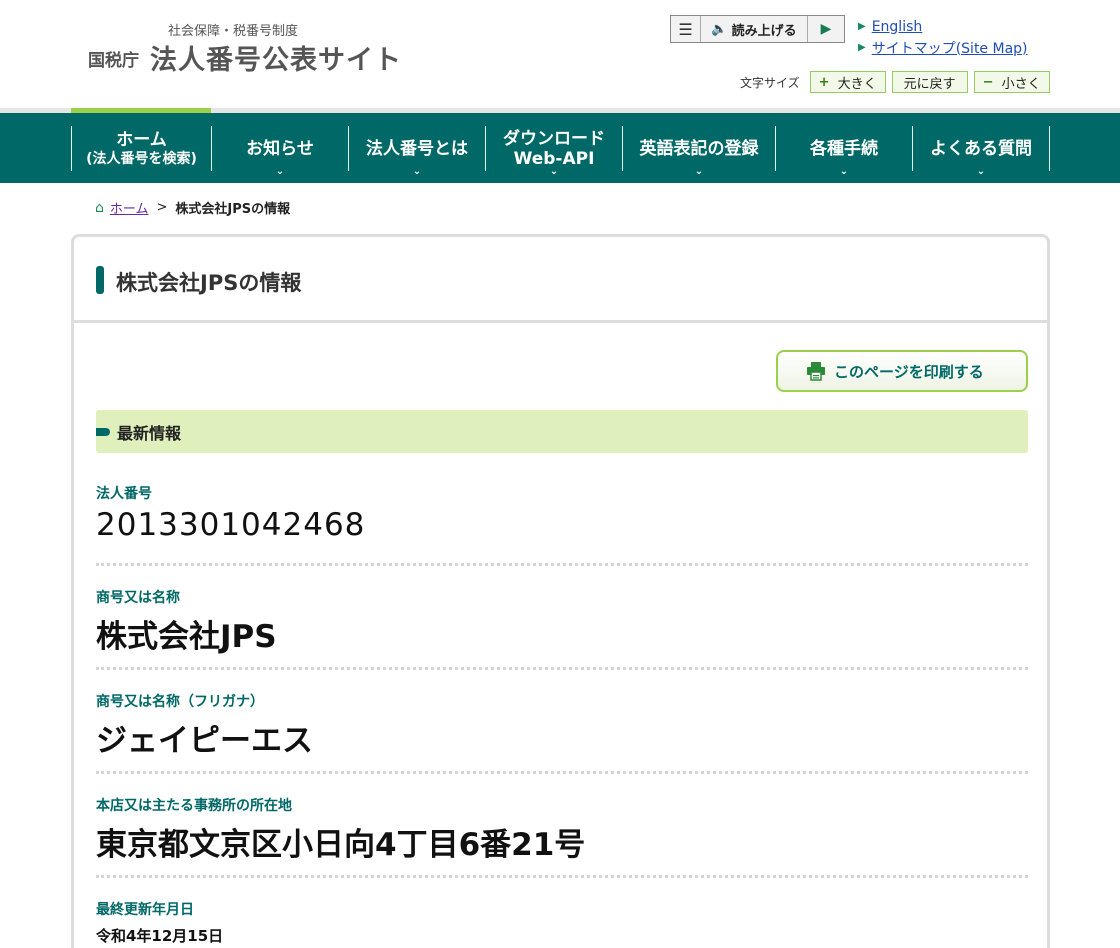  Describe the element at coordinates (981, 148) in the screenshot. I see `nav-label: よくある質問` at that location.